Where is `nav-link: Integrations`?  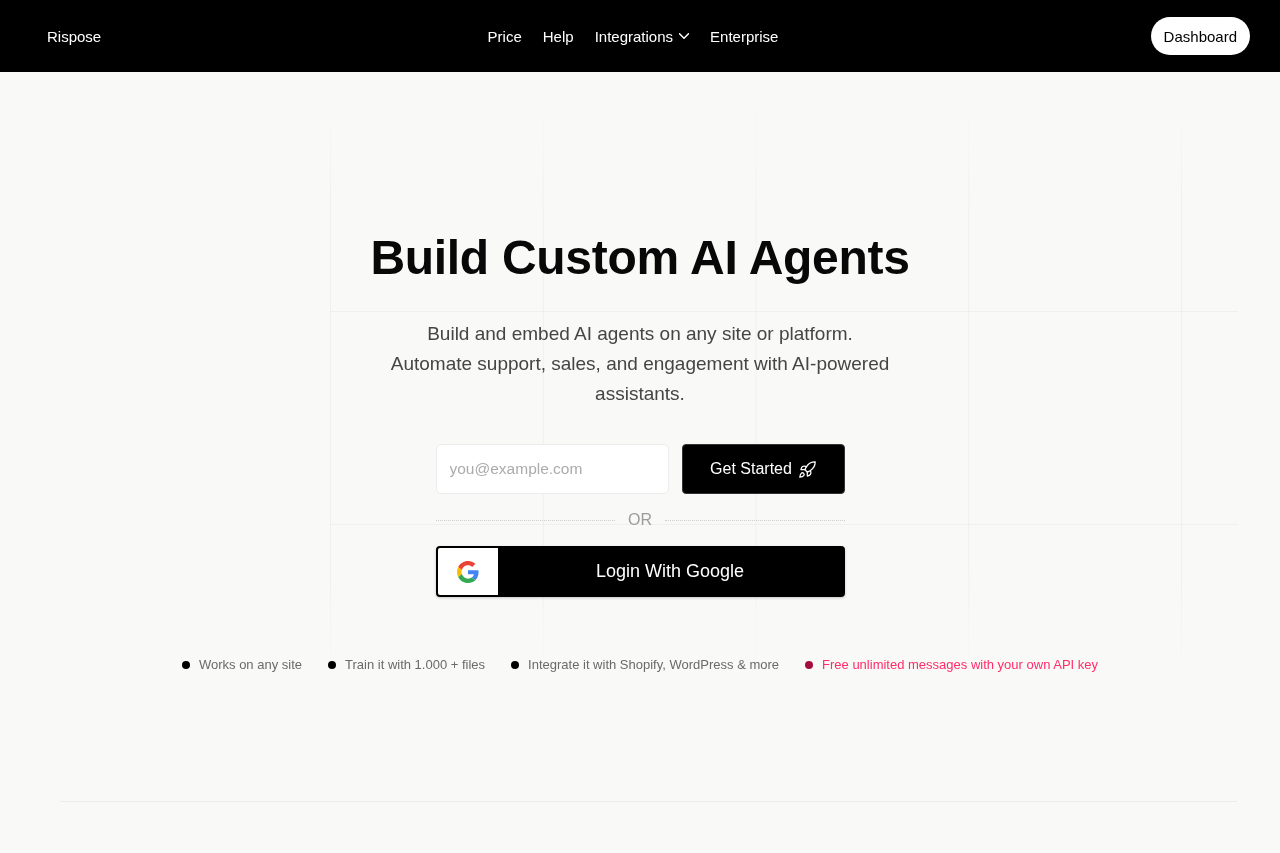
nav-link: Integrations is located at coordinates (642, 36).